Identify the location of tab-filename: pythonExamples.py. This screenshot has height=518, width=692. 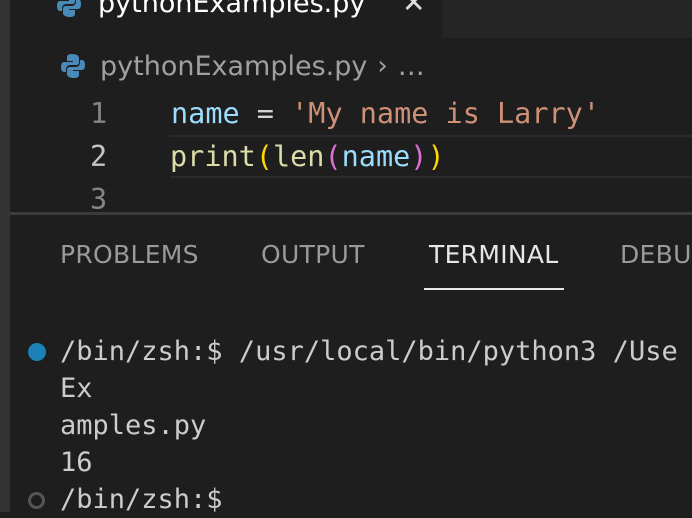
(232, 9).